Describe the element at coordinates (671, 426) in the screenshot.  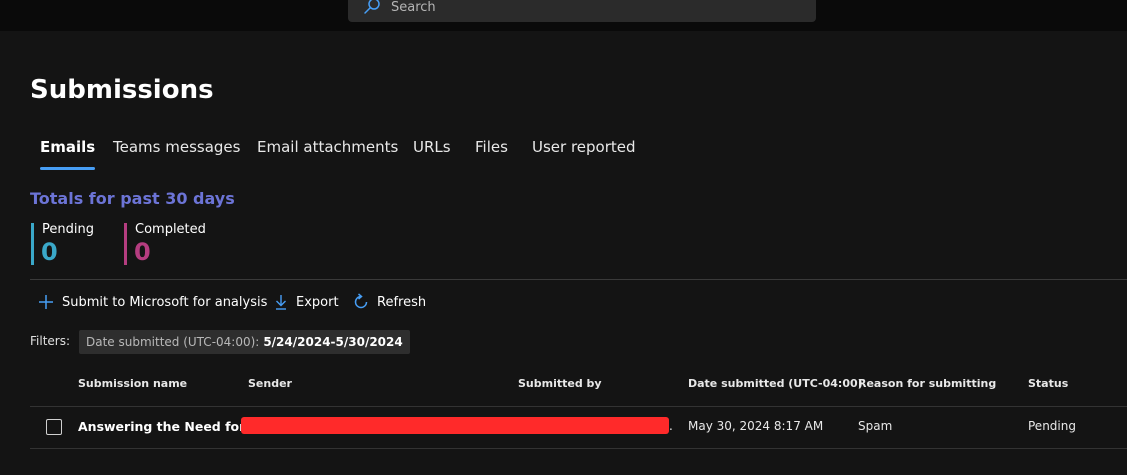
I see `redaction-ellipsis: .` at that location.